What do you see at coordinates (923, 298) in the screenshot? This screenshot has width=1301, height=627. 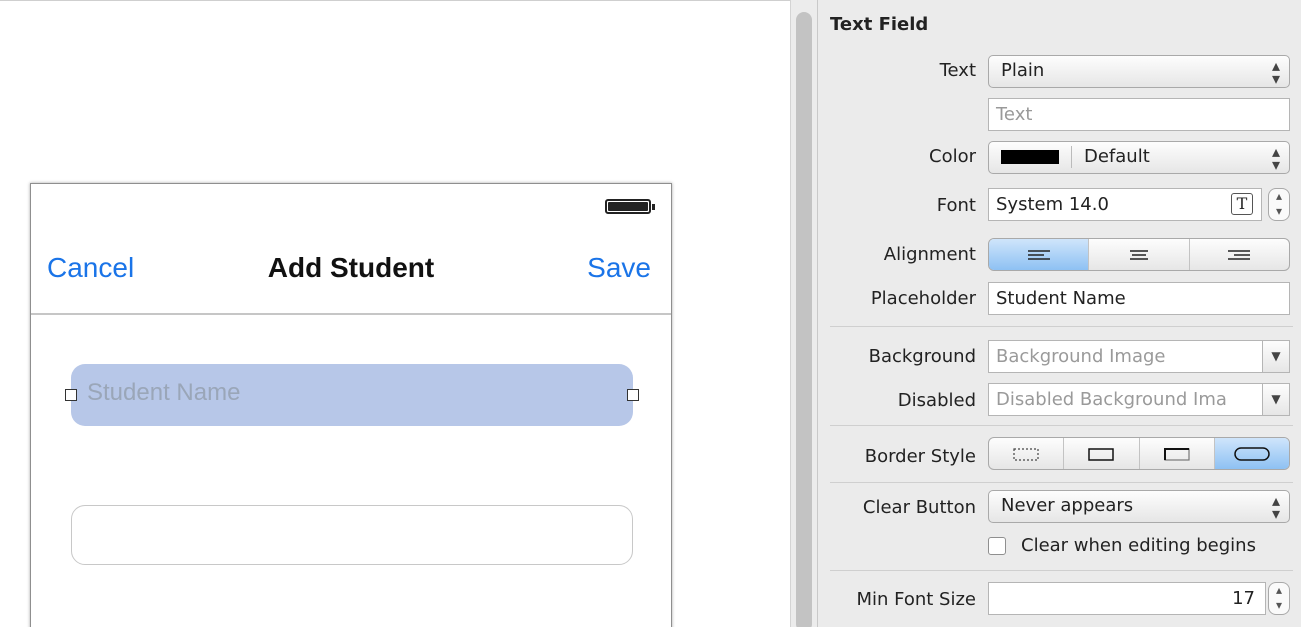 I see `placeholder-label: Placeholder` at bounding box center [923, 298].